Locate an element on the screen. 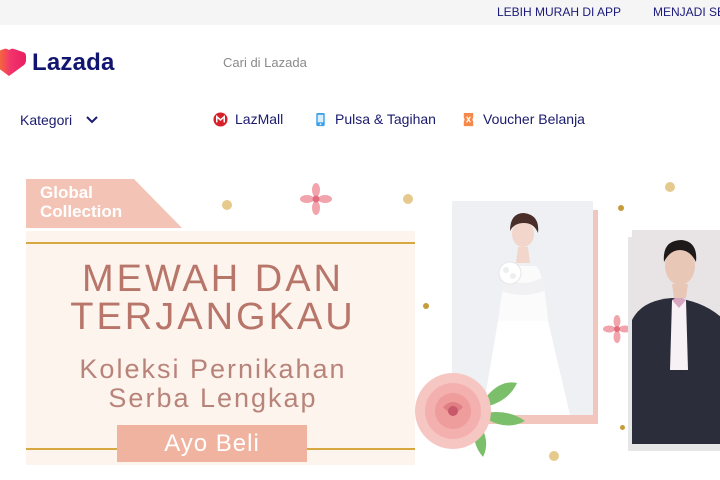 Image resolution: width=720 pixels, height=480 pixels. chevron-down-icon is located at coordinates (92, 120).